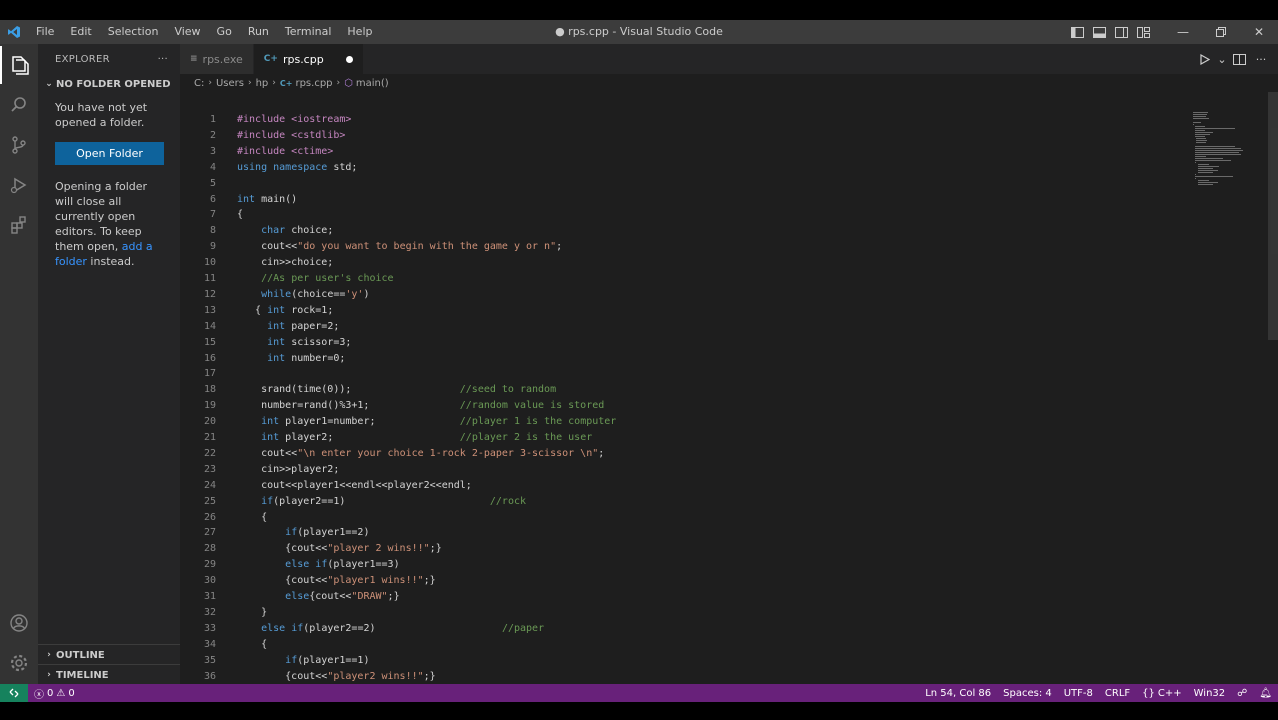 Image resolution: width=1278 pixels, height=720 pixels. I want to click on cpp-file-icon: C+, so click(270, 59).